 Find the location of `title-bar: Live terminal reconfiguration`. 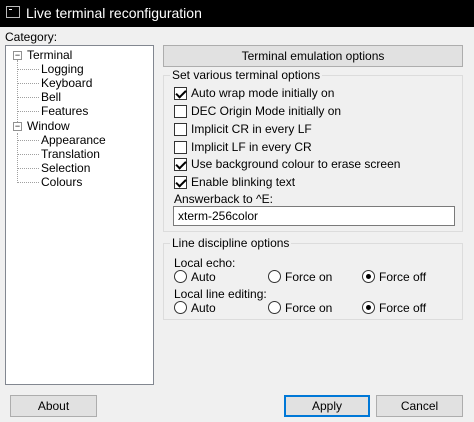

title-bar: Live terminal reconfiguration is located at coordinates (237, 13).